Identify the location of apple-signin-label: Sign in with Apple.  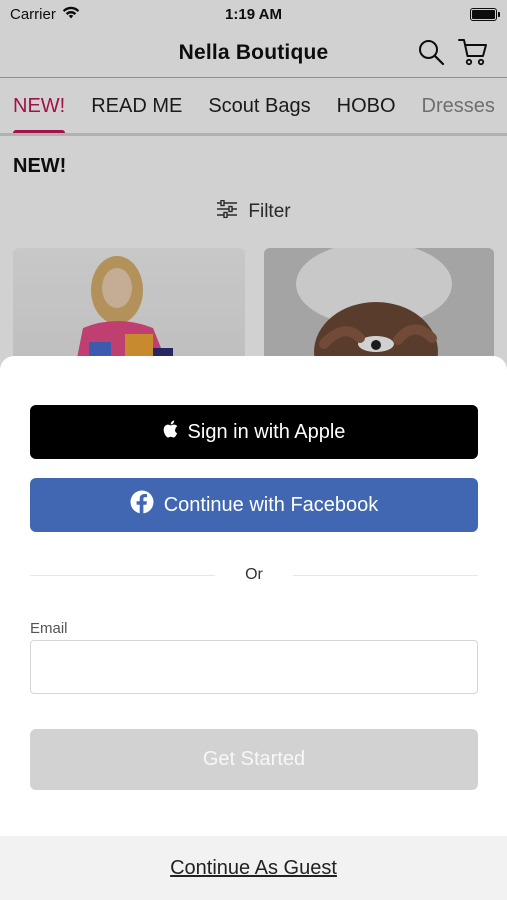
(266, 431).